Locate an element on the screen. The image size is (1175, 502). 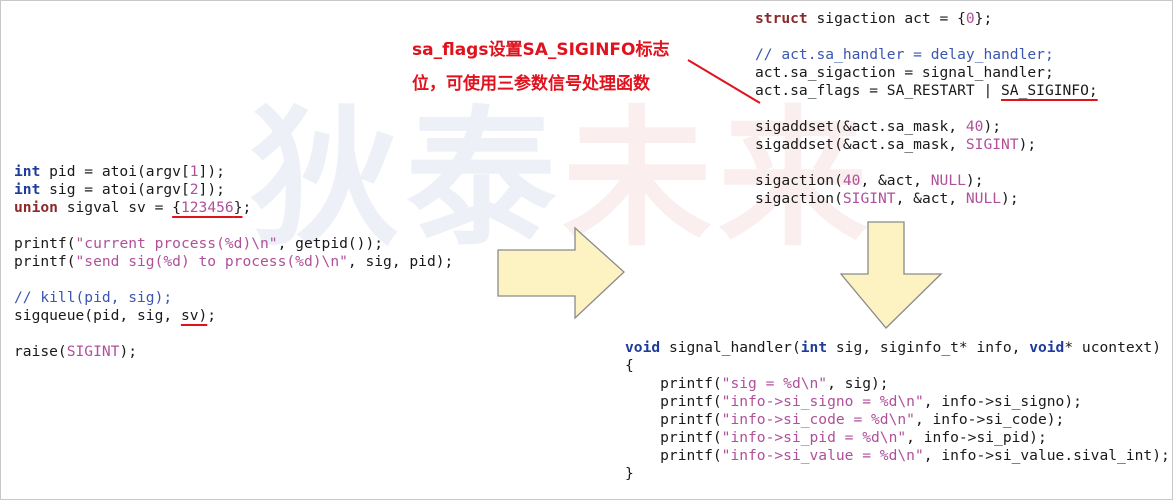
arrow-right-icon is located at coordinates (561, 273).